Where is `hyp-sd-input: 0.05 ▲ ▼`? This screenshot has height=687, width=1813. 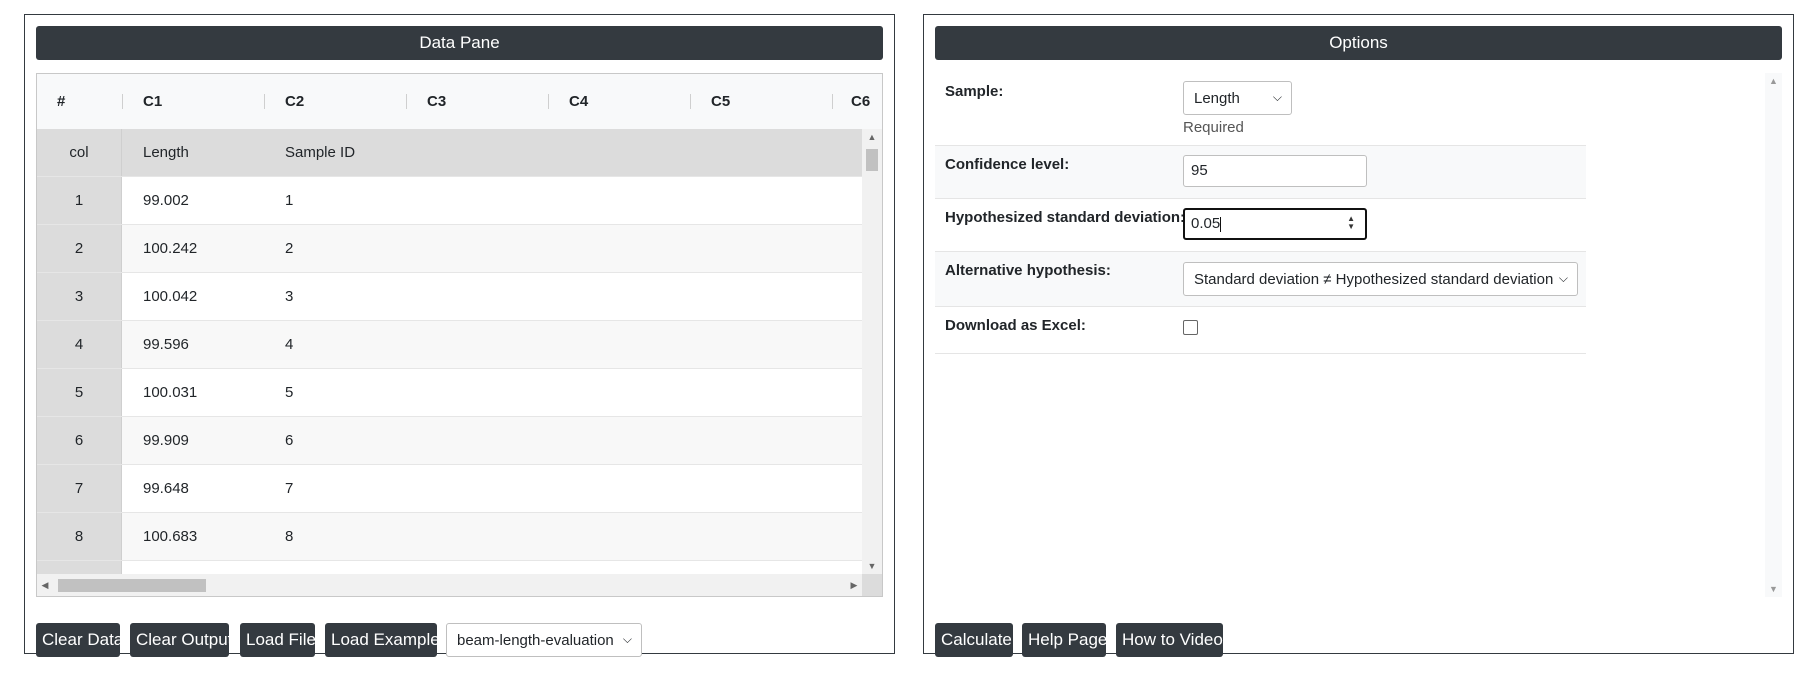 hyp-sd-input: 0.05 ▲ ▼ is located at coordinates (1275, 224).